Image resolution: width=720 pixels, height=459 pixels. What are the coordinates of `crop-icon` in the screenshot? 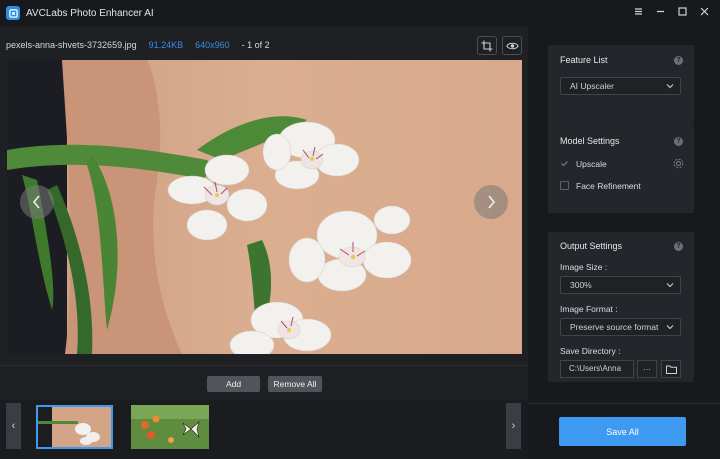 It's located at (487, 45).